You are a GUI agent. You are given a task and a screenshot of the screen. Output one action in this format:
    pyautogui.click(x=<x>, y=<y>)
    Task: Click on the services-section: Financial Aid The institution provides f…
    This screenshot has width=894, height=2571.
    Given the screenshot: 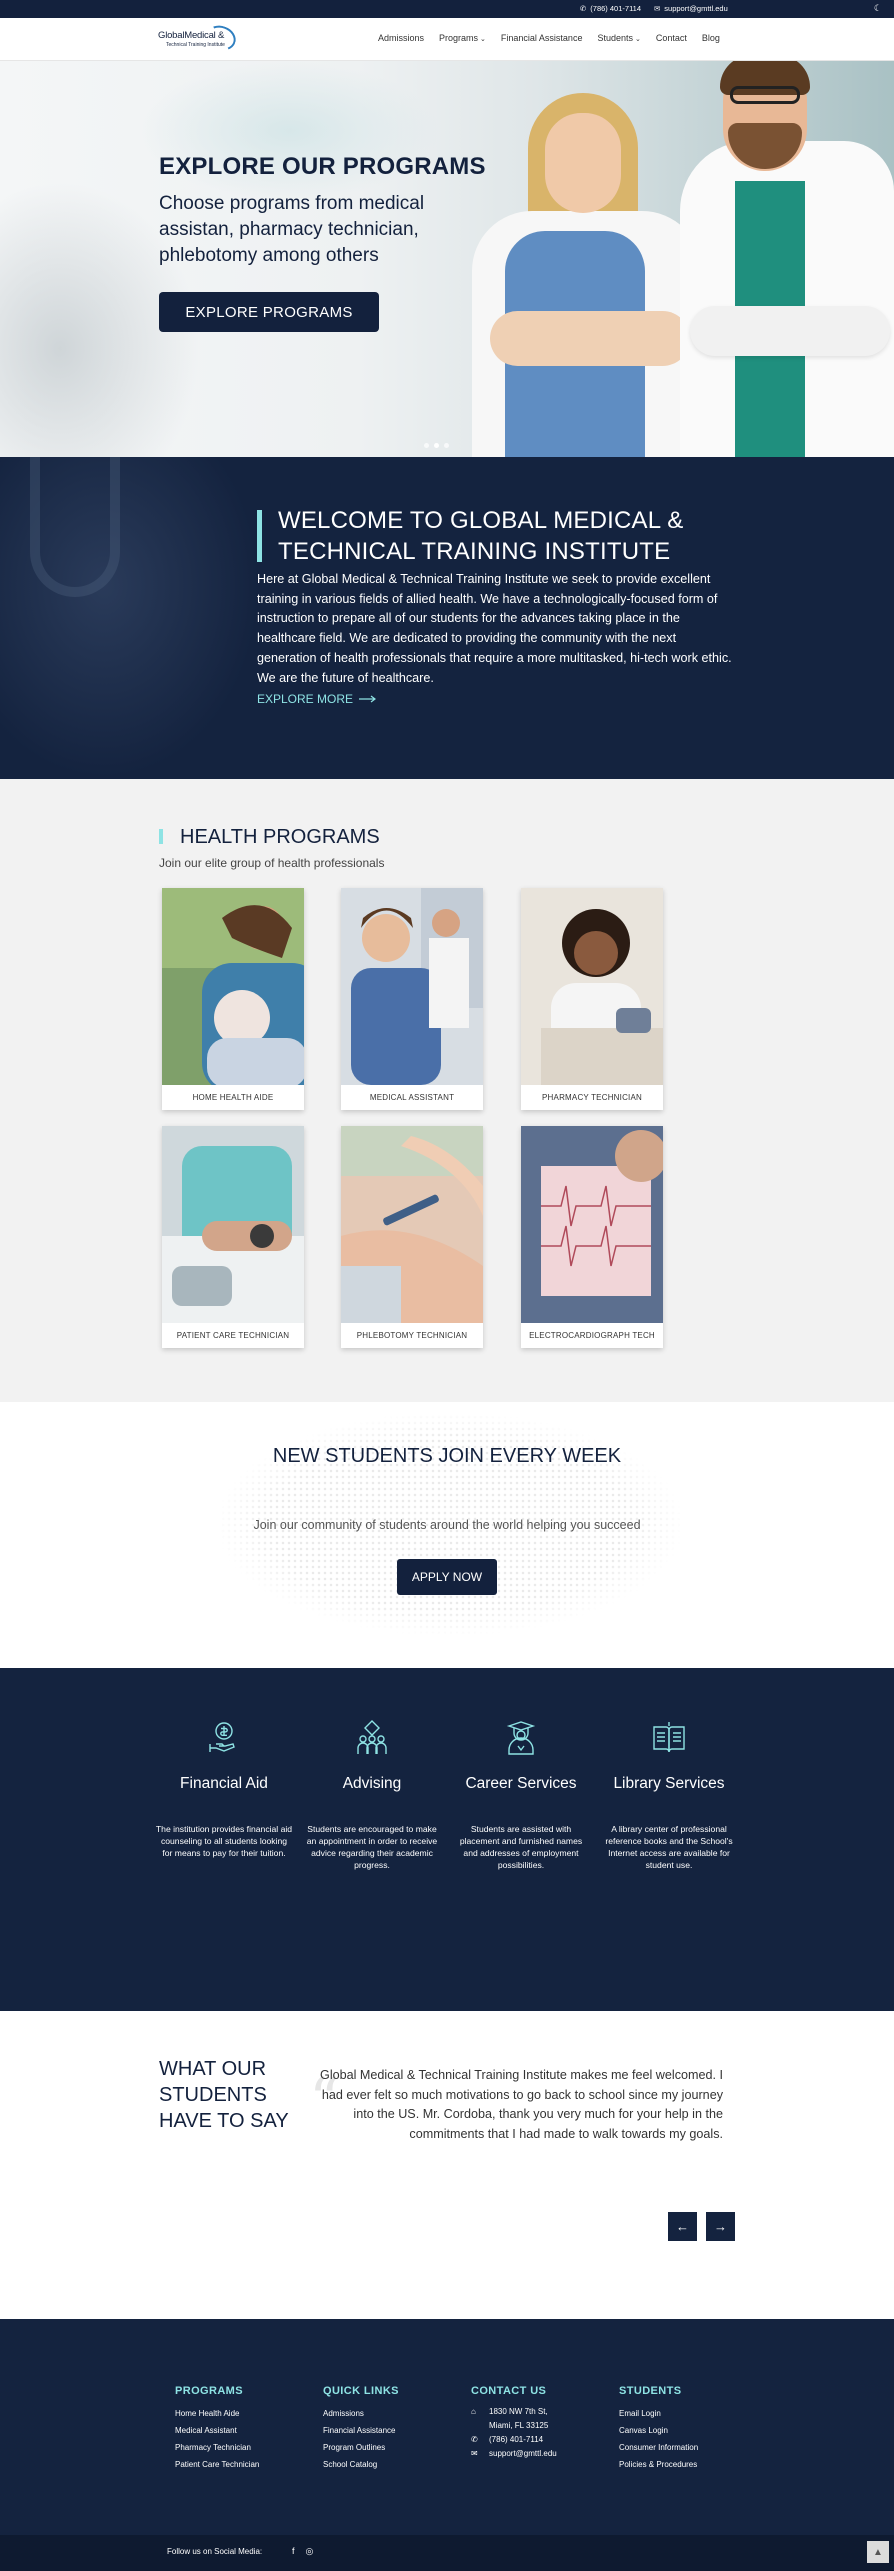 What is the action you would take?
    pyautogui.click(x=447, y=1839)
    